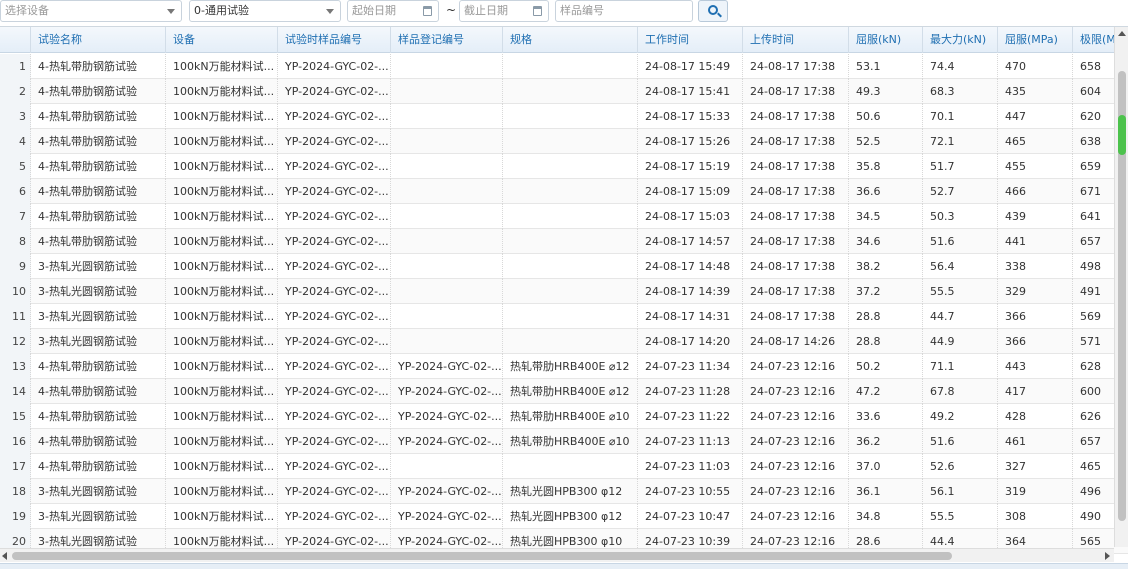 This screenshot has width=1128, height=569. What do you see at coordinates (1035, 291) in the screenshot?
I see `cell-yield-mpa: 329` at bounding box center [1035, 291].